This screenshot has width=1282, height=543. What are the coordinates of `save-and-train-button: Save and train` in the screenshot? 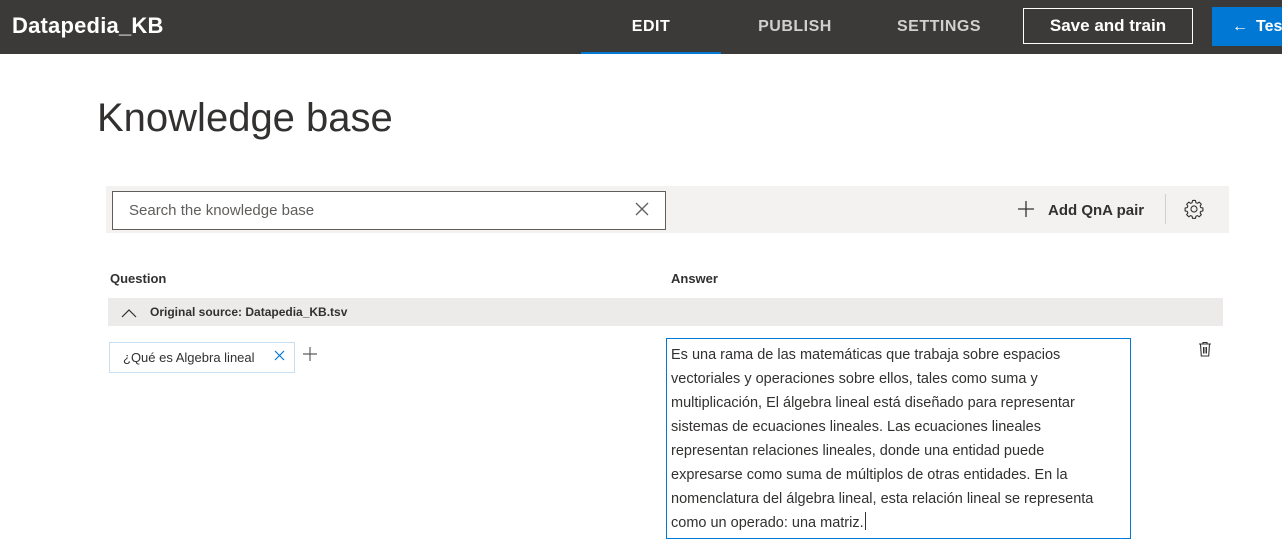 It's located at (1108, 26).